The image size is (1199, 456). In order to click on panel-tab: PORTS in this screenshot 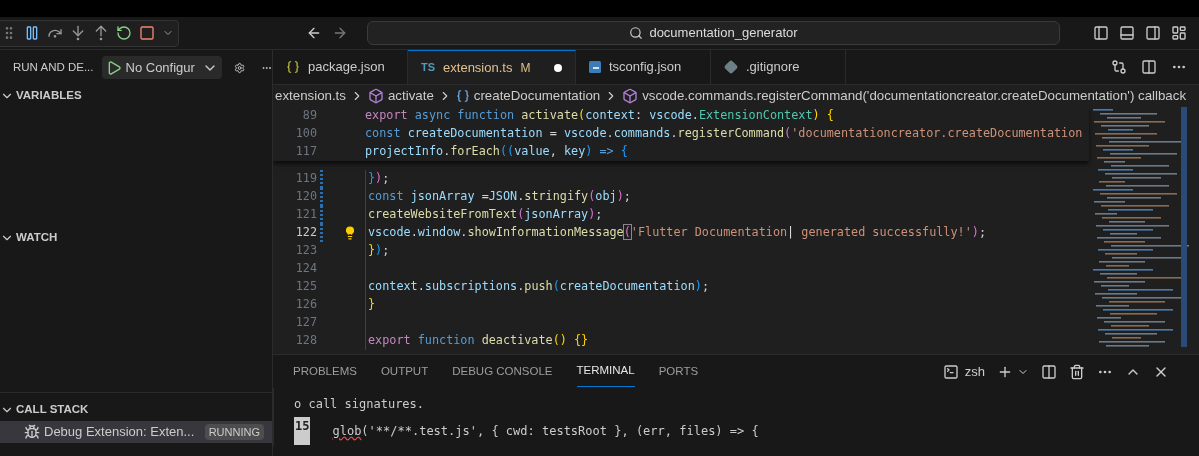, I will do `click(678, 371)`.